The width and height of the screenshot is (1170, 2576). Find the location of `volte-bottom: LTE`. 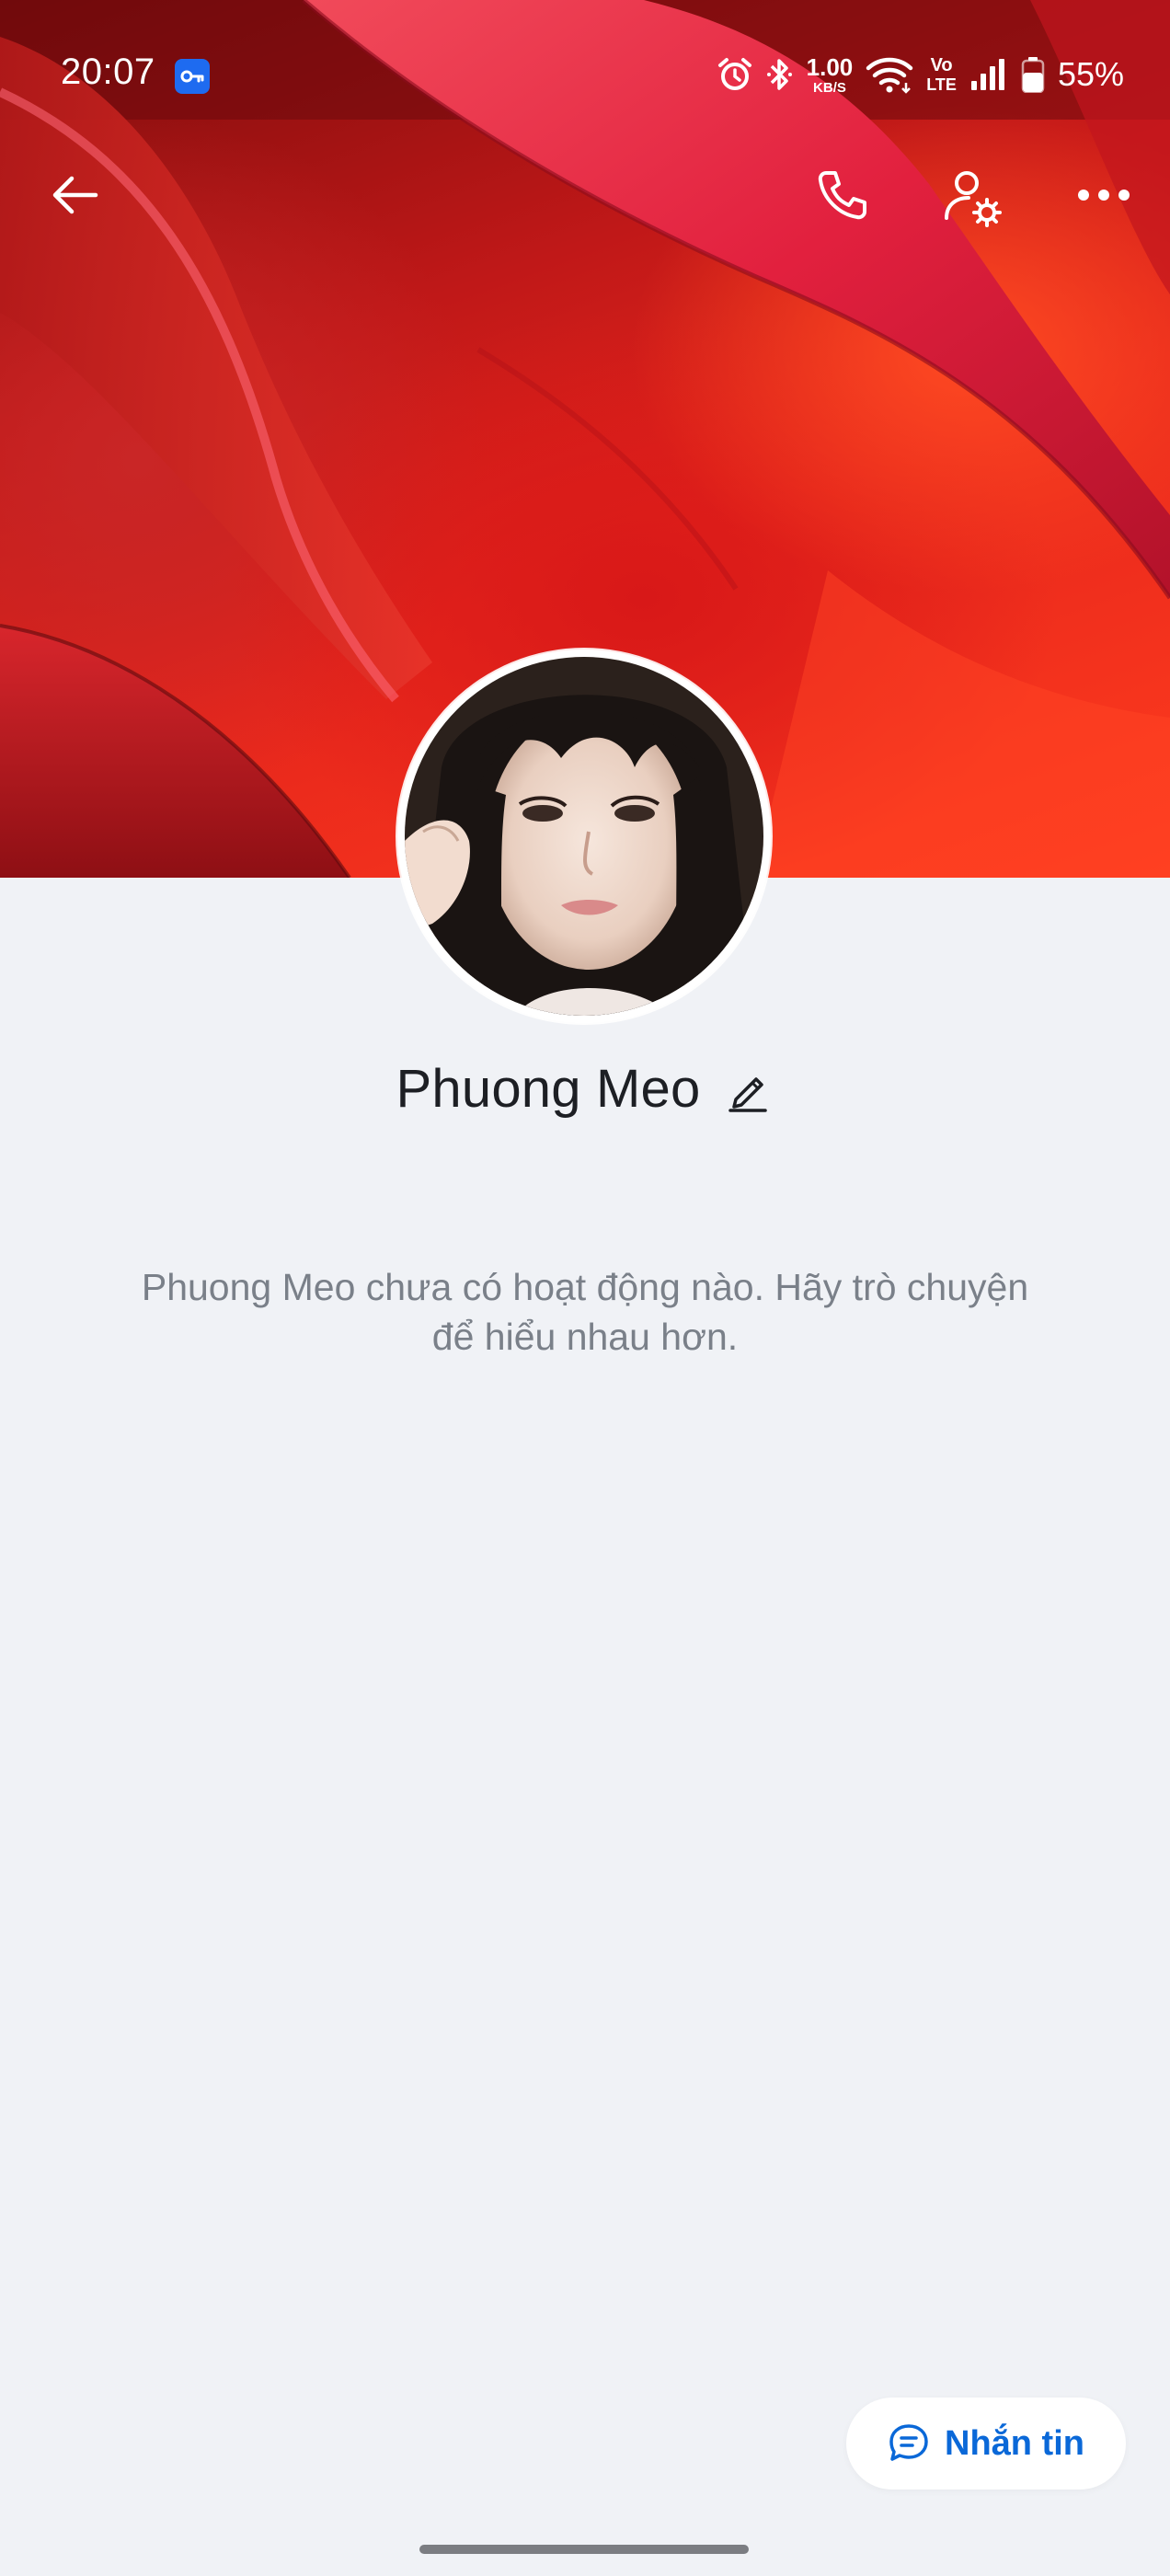

volte-bottom: LTE is located at coordinates (941, 84).